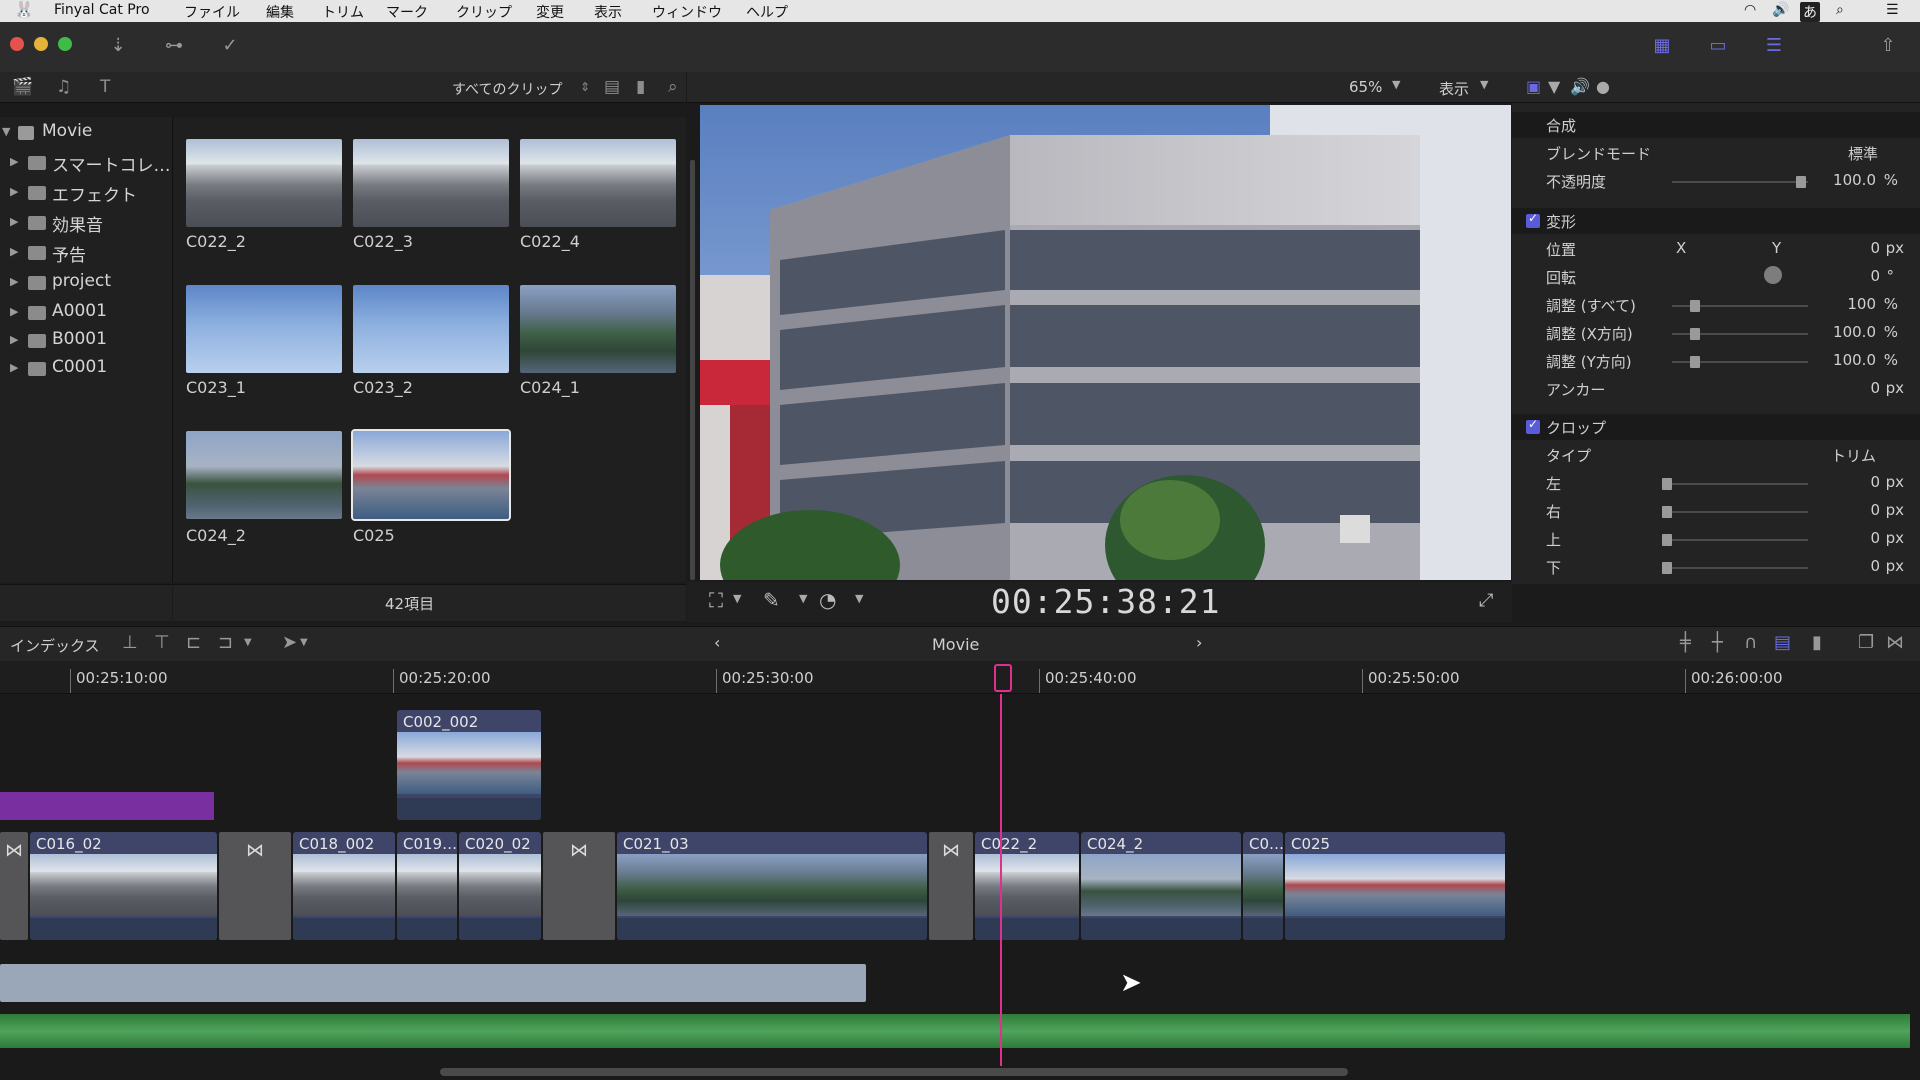 This screenshot has width=1920, height=1080. Describe the element at coordinates (1454, 88) in the screenshot. I see `view-options-select: 表示` at that location.